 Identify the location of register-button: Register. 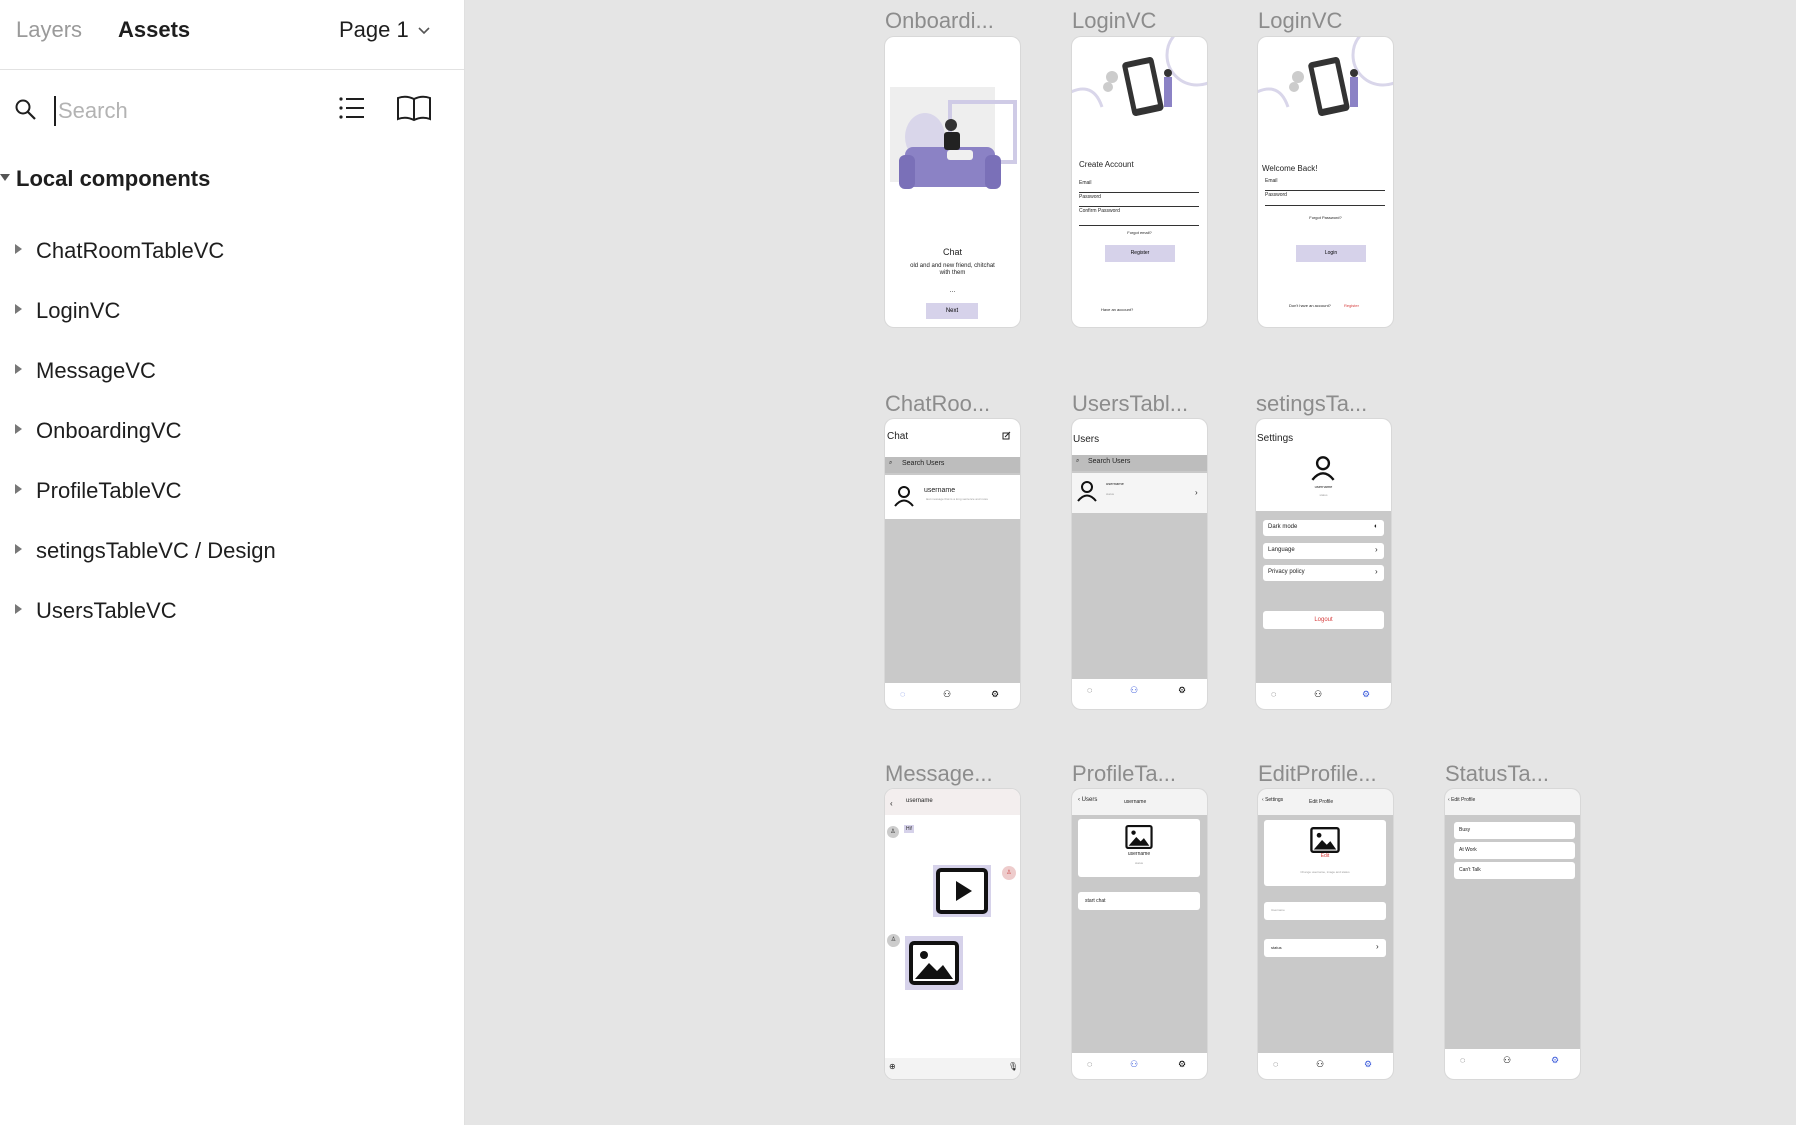
(1140, 253).